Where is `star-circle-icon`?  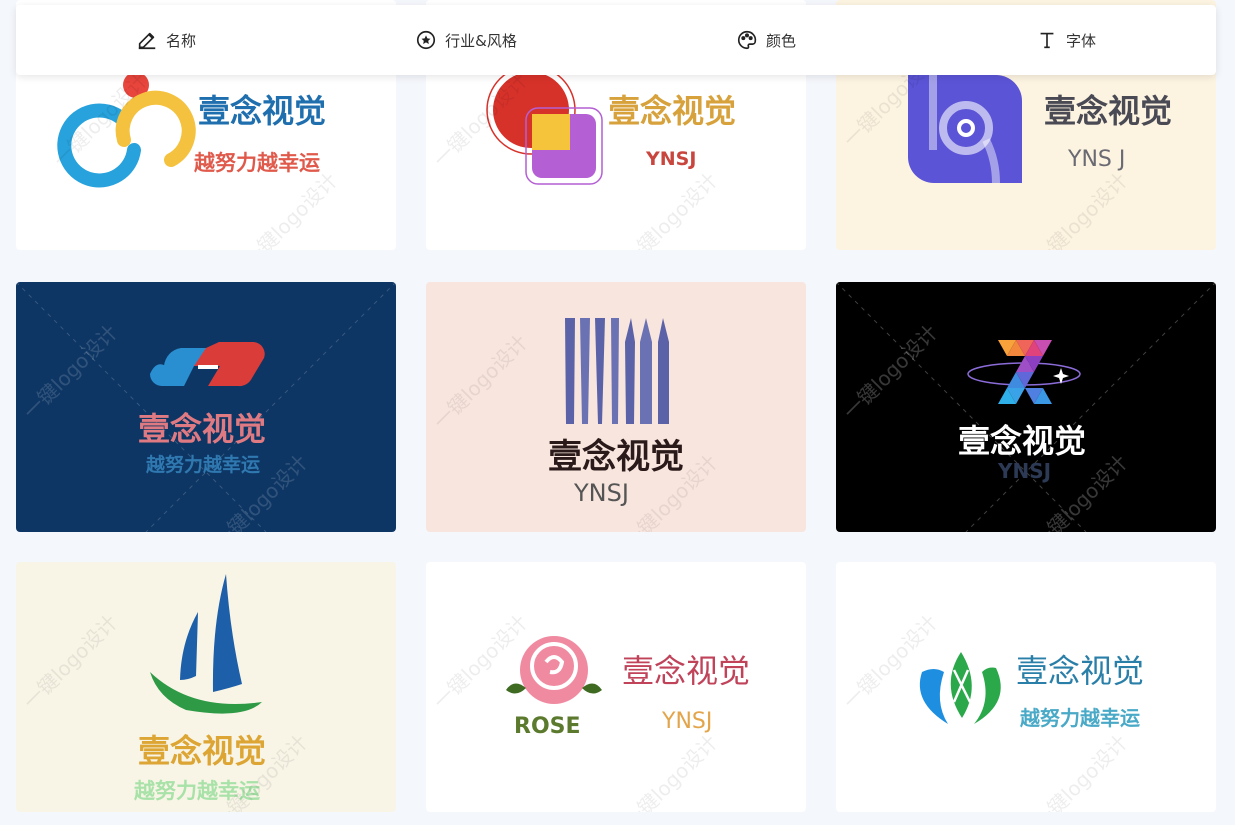
star-circle-icon is located at coordinates (426, 40).